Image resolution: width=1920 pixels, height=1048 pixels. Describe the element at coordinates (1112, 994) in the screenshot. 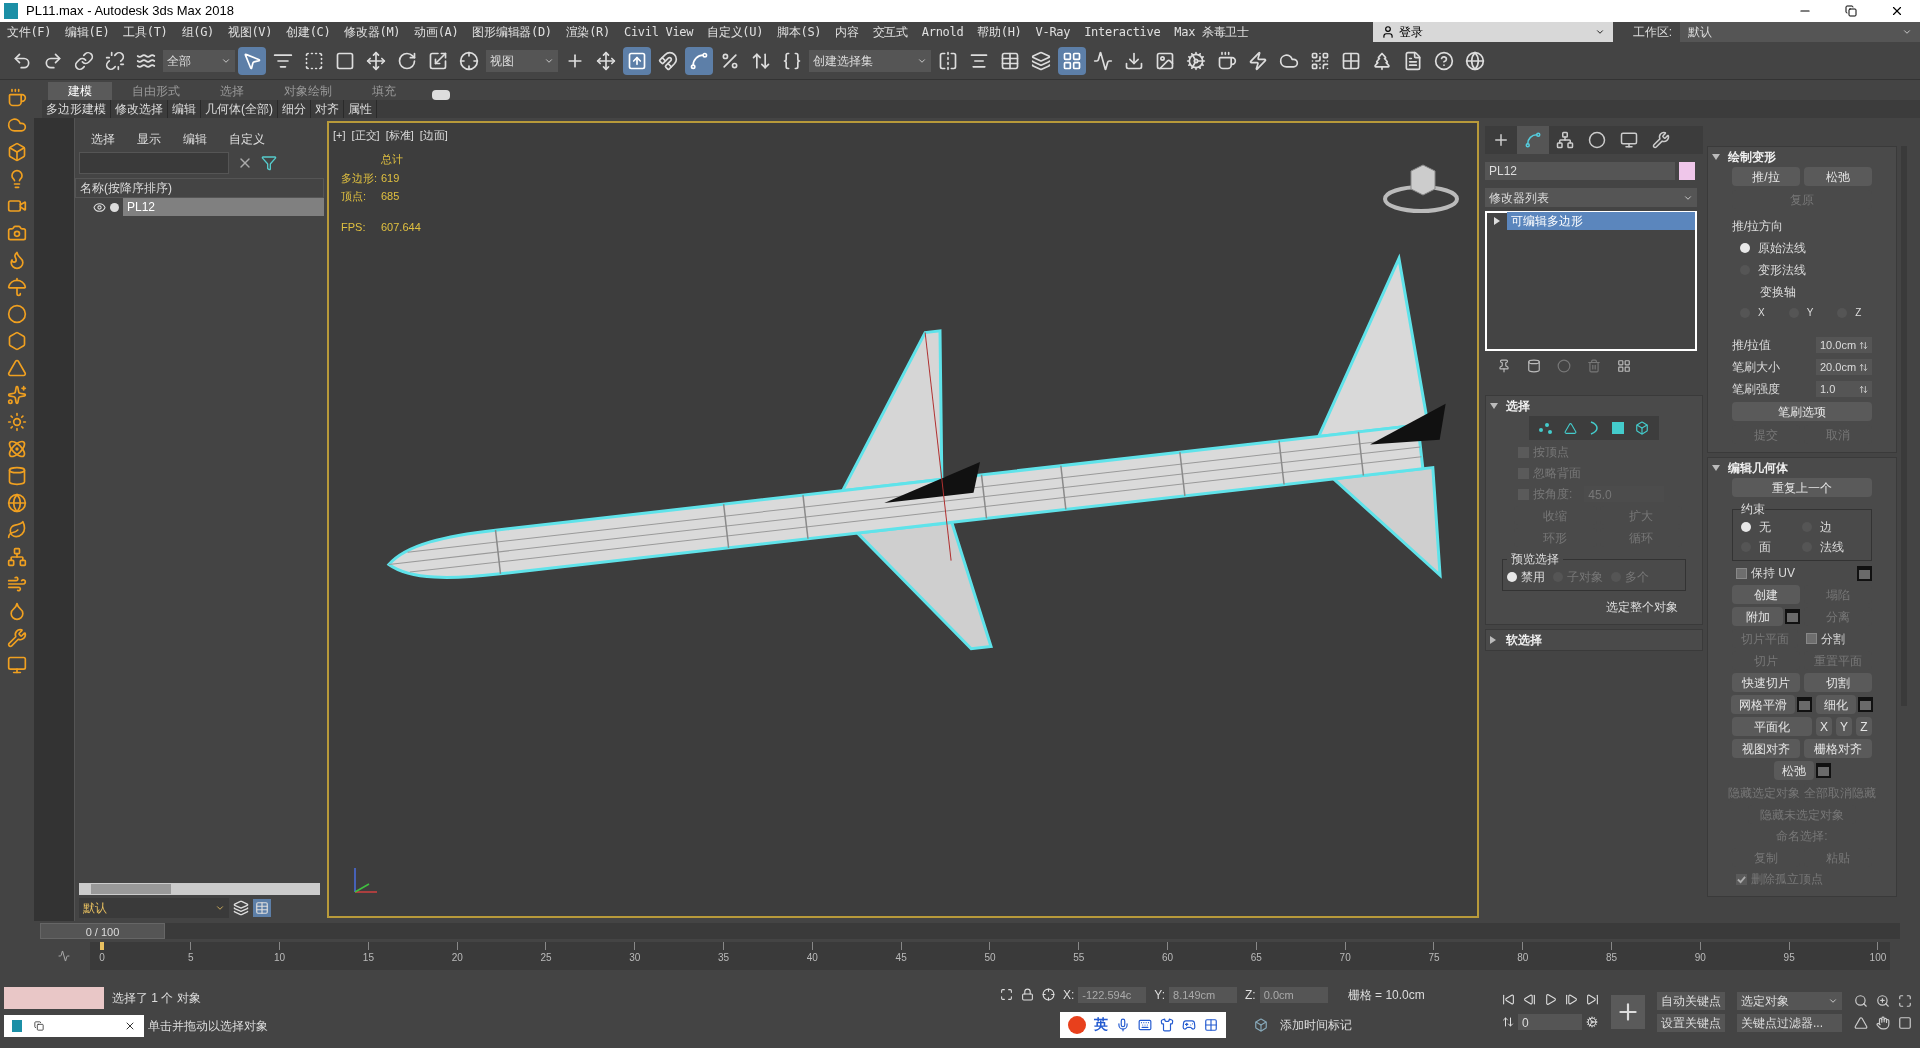

I see `coord-field: -122.594c` at that location.